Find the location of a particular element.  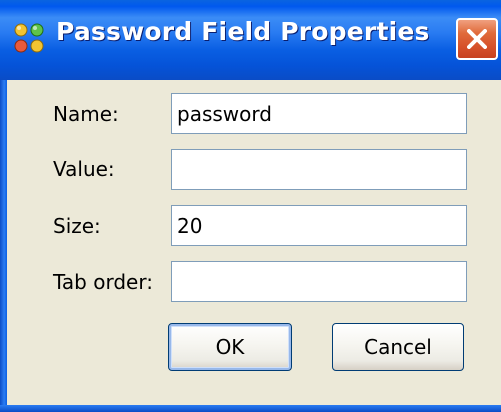

close-icon is located at coordinates (477, 39).